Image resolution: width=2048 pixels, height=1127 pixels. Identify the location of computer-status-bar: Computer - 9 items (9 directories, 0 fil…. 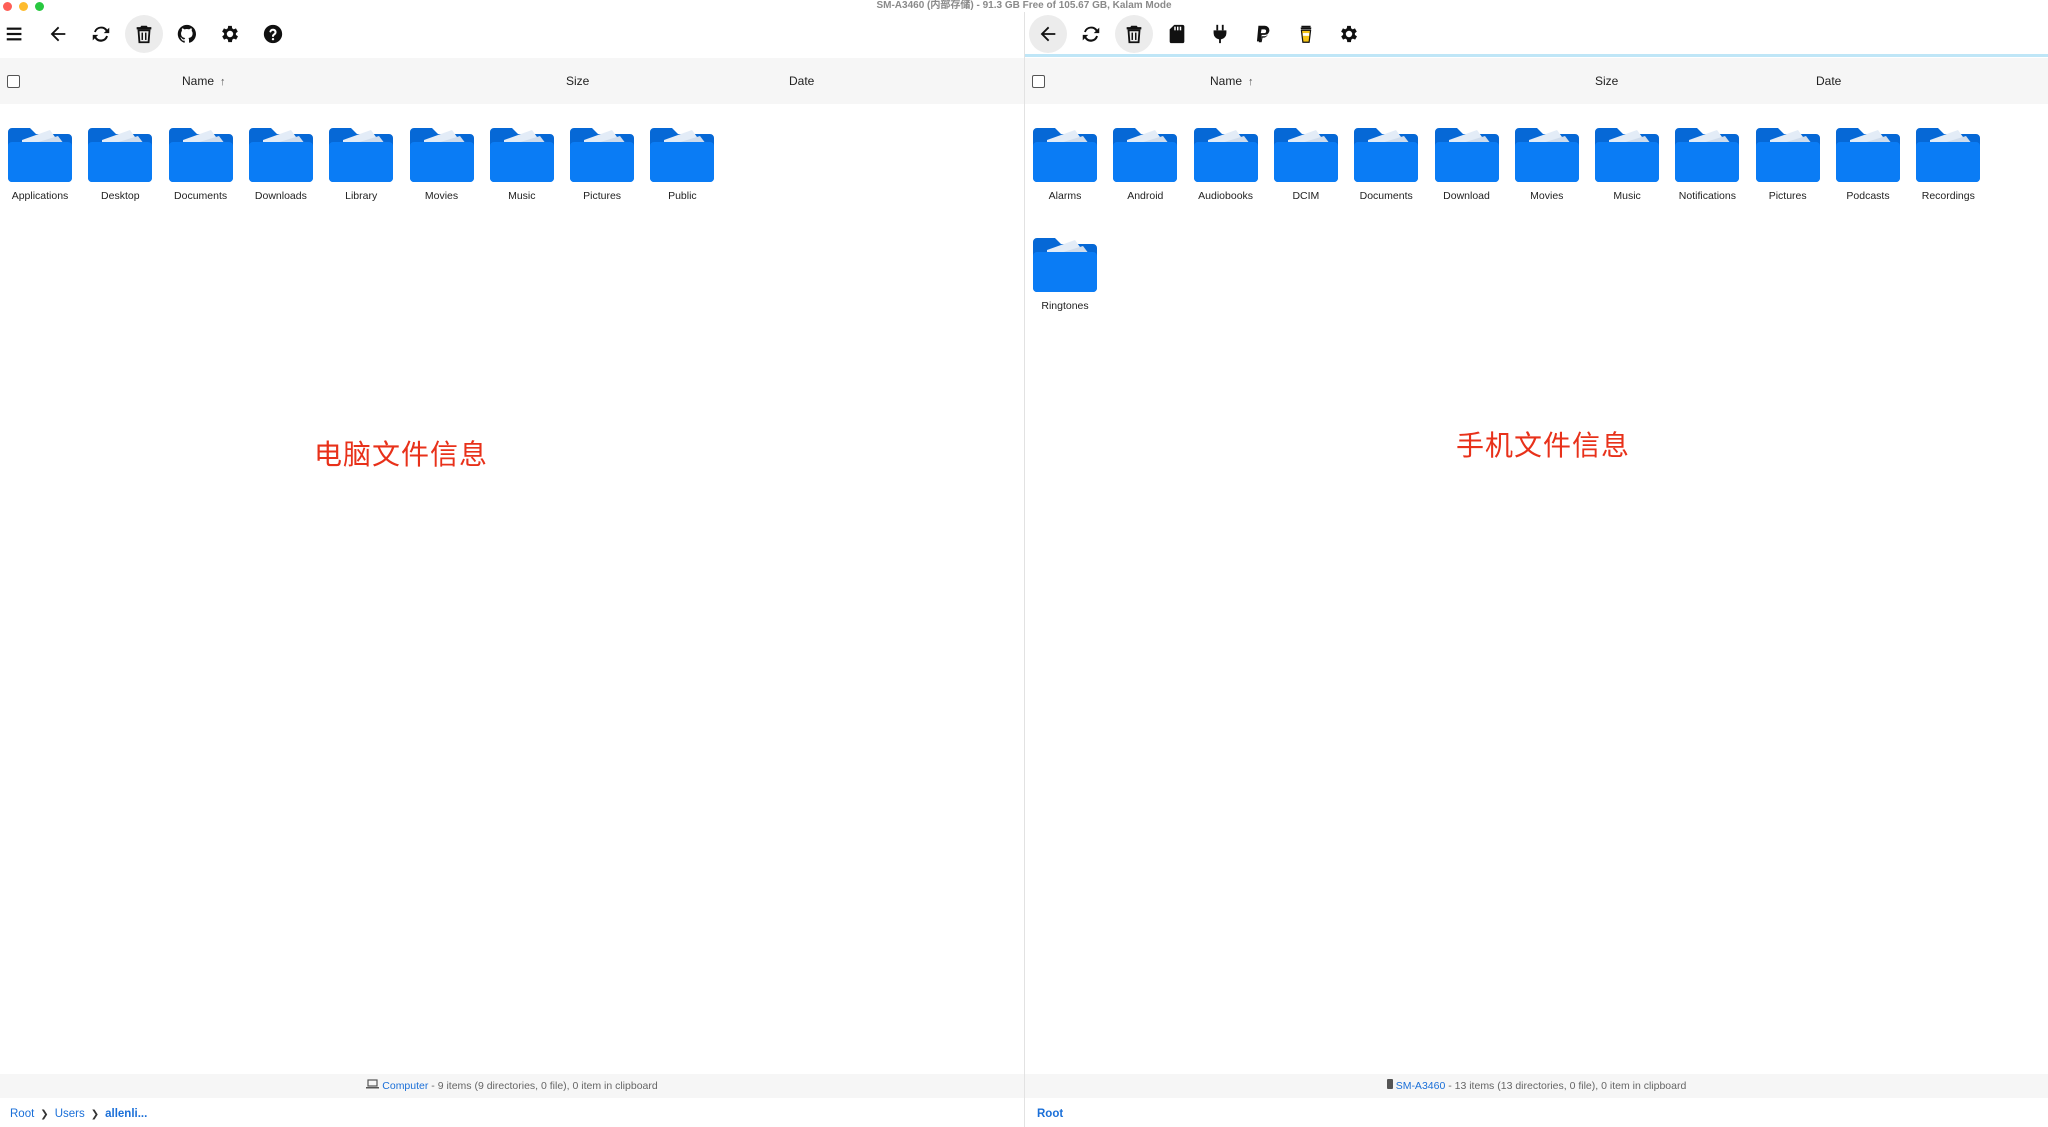
(512, 1086).